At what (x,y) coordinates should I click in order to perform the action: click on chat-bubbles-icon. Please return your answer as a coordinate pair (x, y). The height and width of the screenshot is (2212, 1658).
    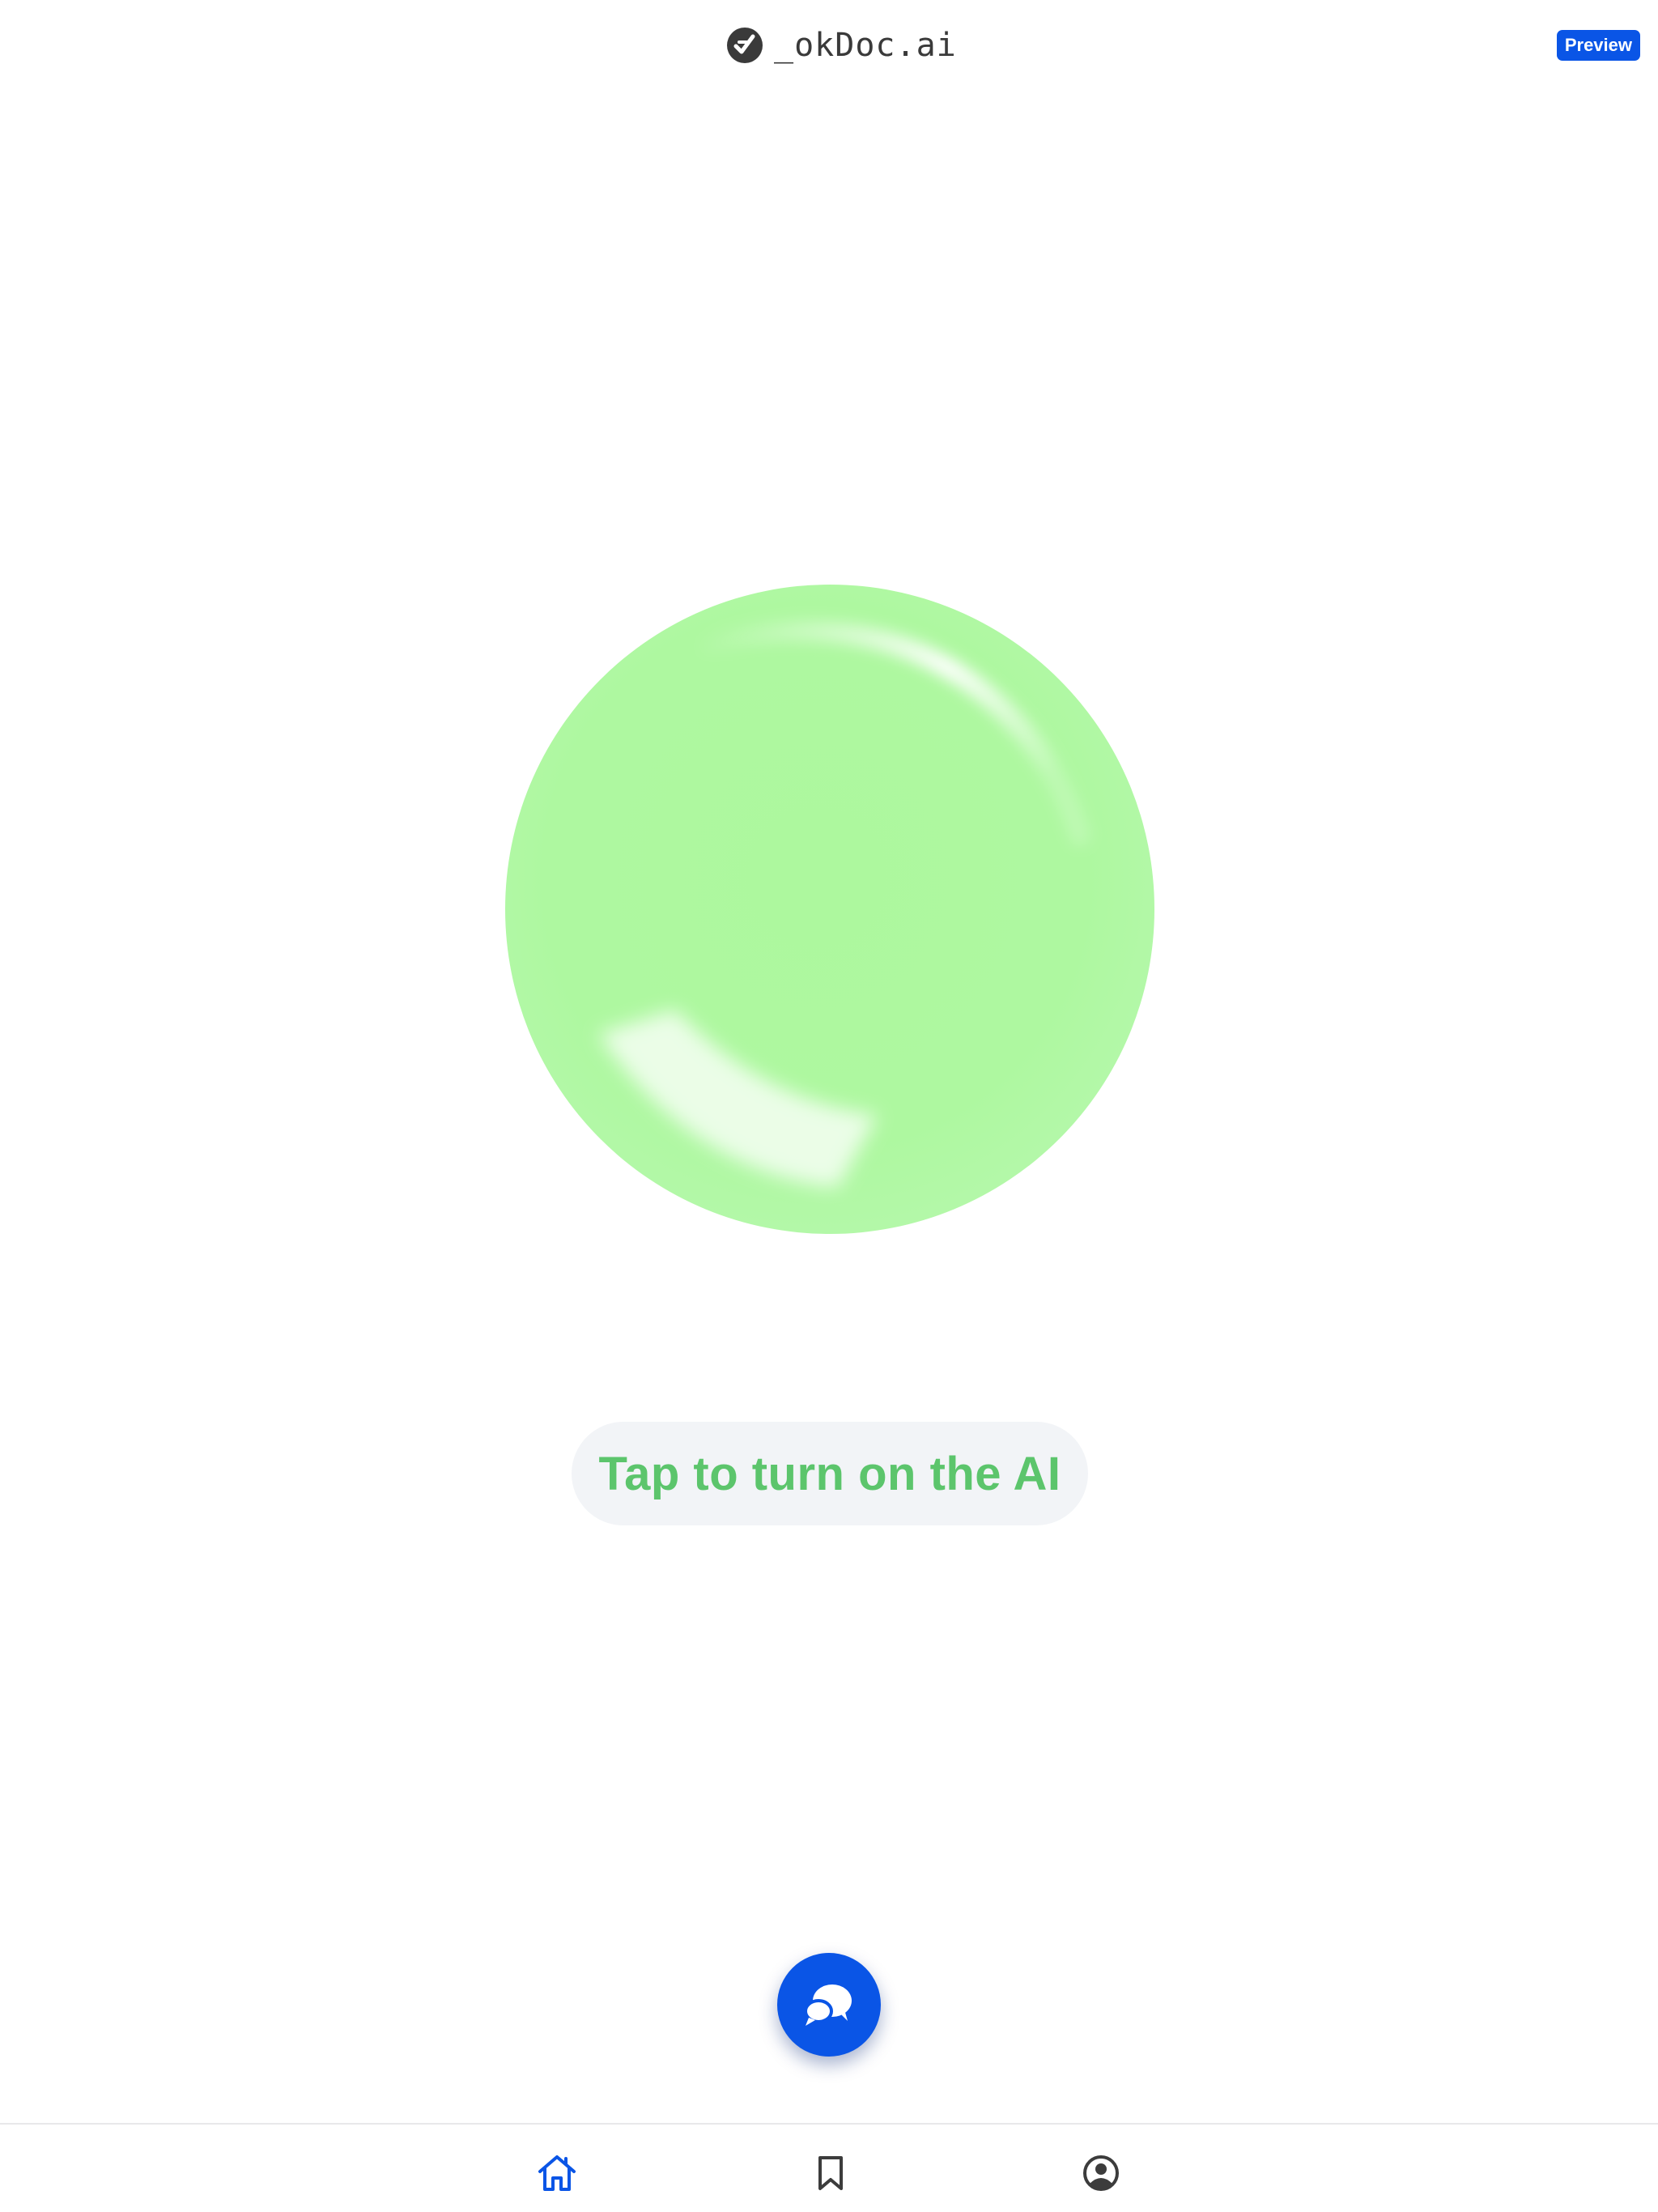
    Looking at the image, I should click on (828, 2005).